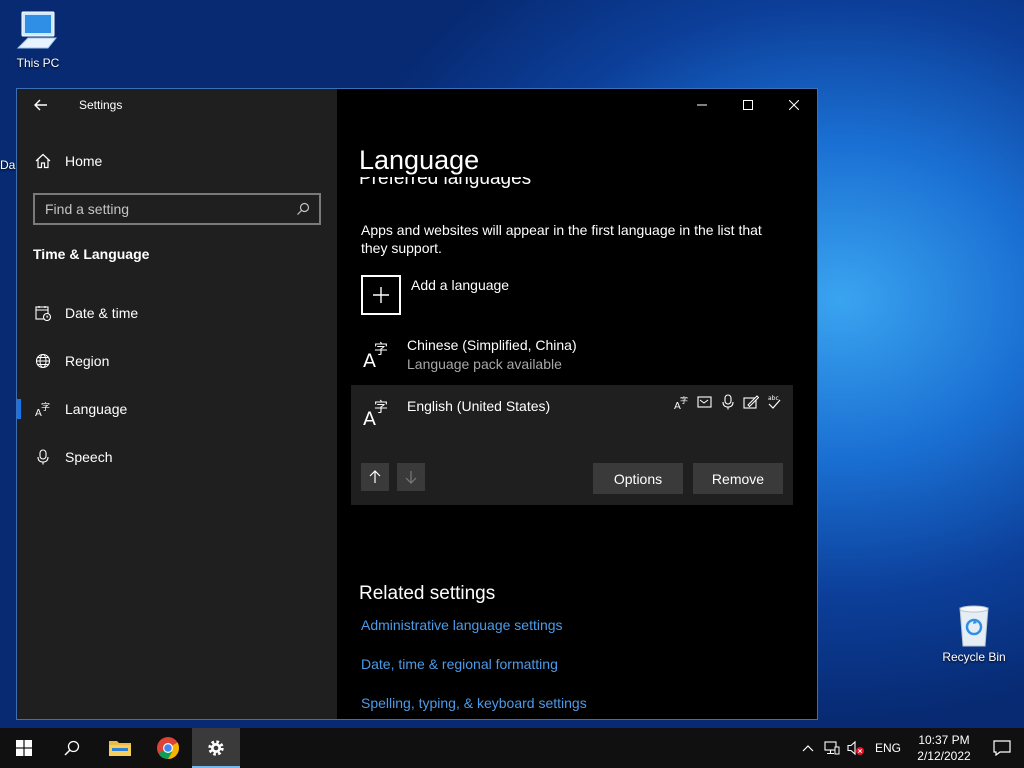 This screenshot has height=768, width=1024. Describe the element at coordinates (638, 478) in the screenshot. I see `options-button: Options` at that location.